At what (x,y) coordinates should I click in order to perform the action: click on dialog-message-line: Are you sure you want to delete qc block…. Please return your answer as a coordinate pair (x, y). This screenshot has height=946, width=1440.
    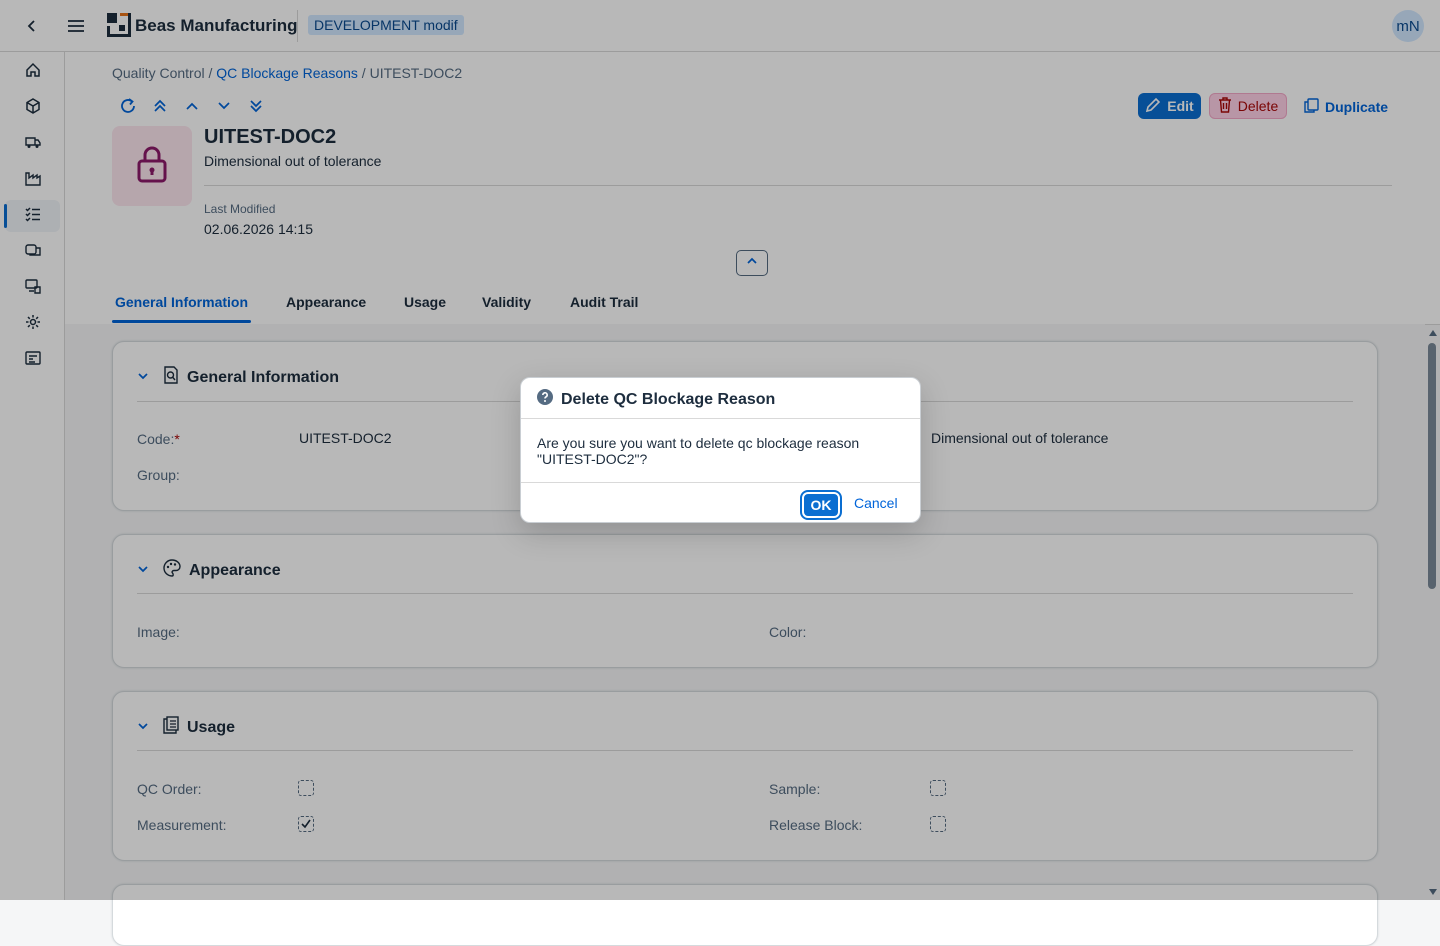
    Looking at the image, I should click on (698, 443).